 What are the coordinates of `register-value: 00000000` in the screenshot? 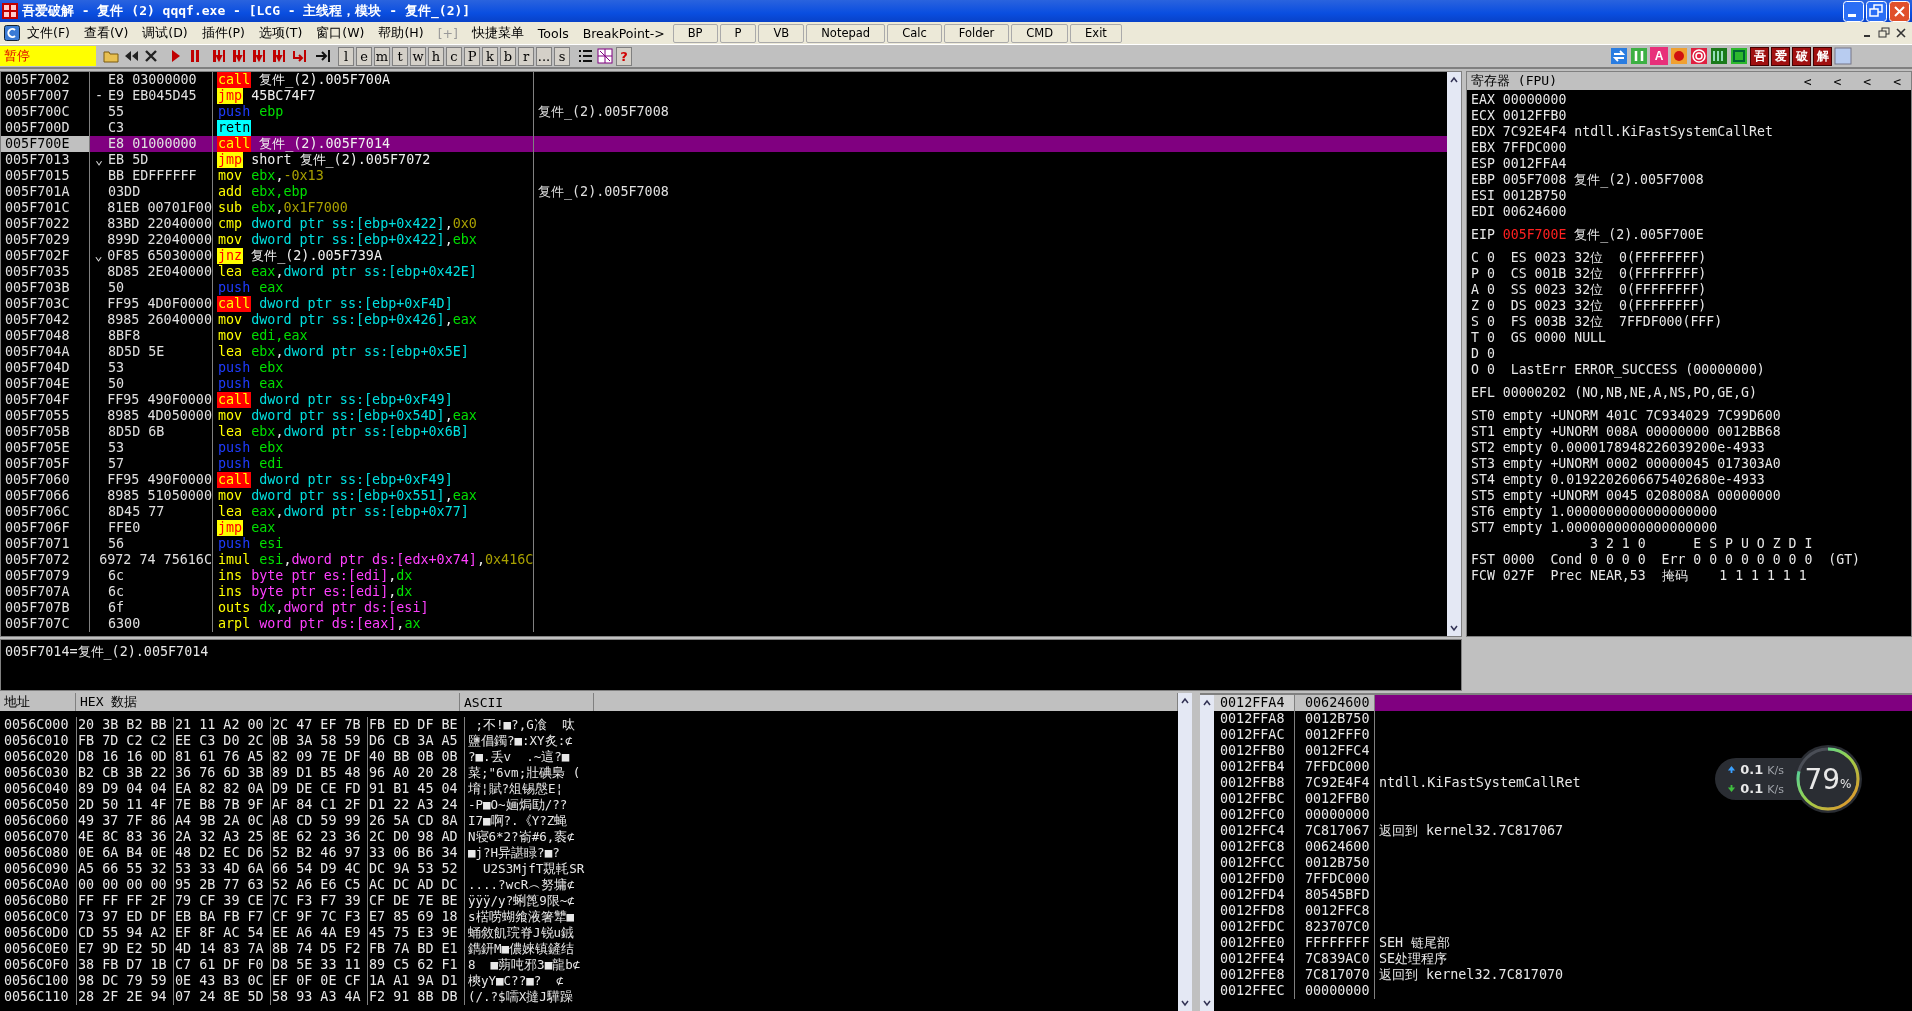 It's located at (1534, 100).